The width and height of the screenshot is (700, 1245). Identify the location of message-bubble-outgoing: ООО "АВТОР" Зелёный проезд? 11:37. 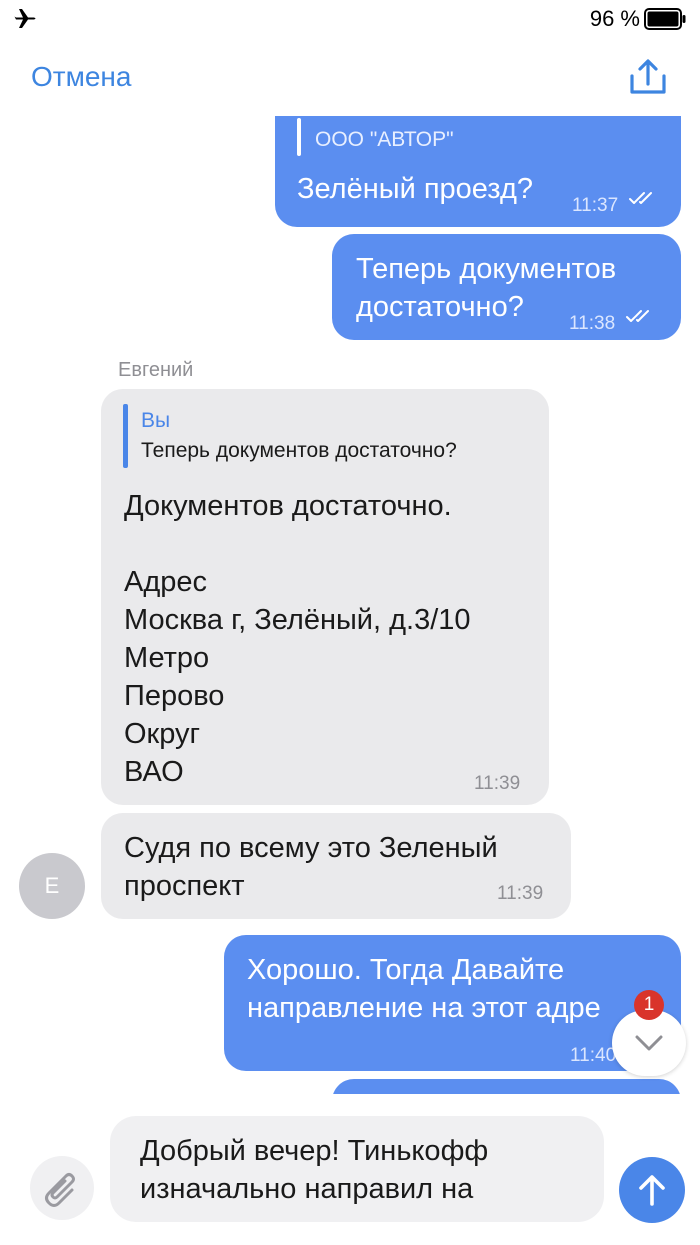
(478, 171).